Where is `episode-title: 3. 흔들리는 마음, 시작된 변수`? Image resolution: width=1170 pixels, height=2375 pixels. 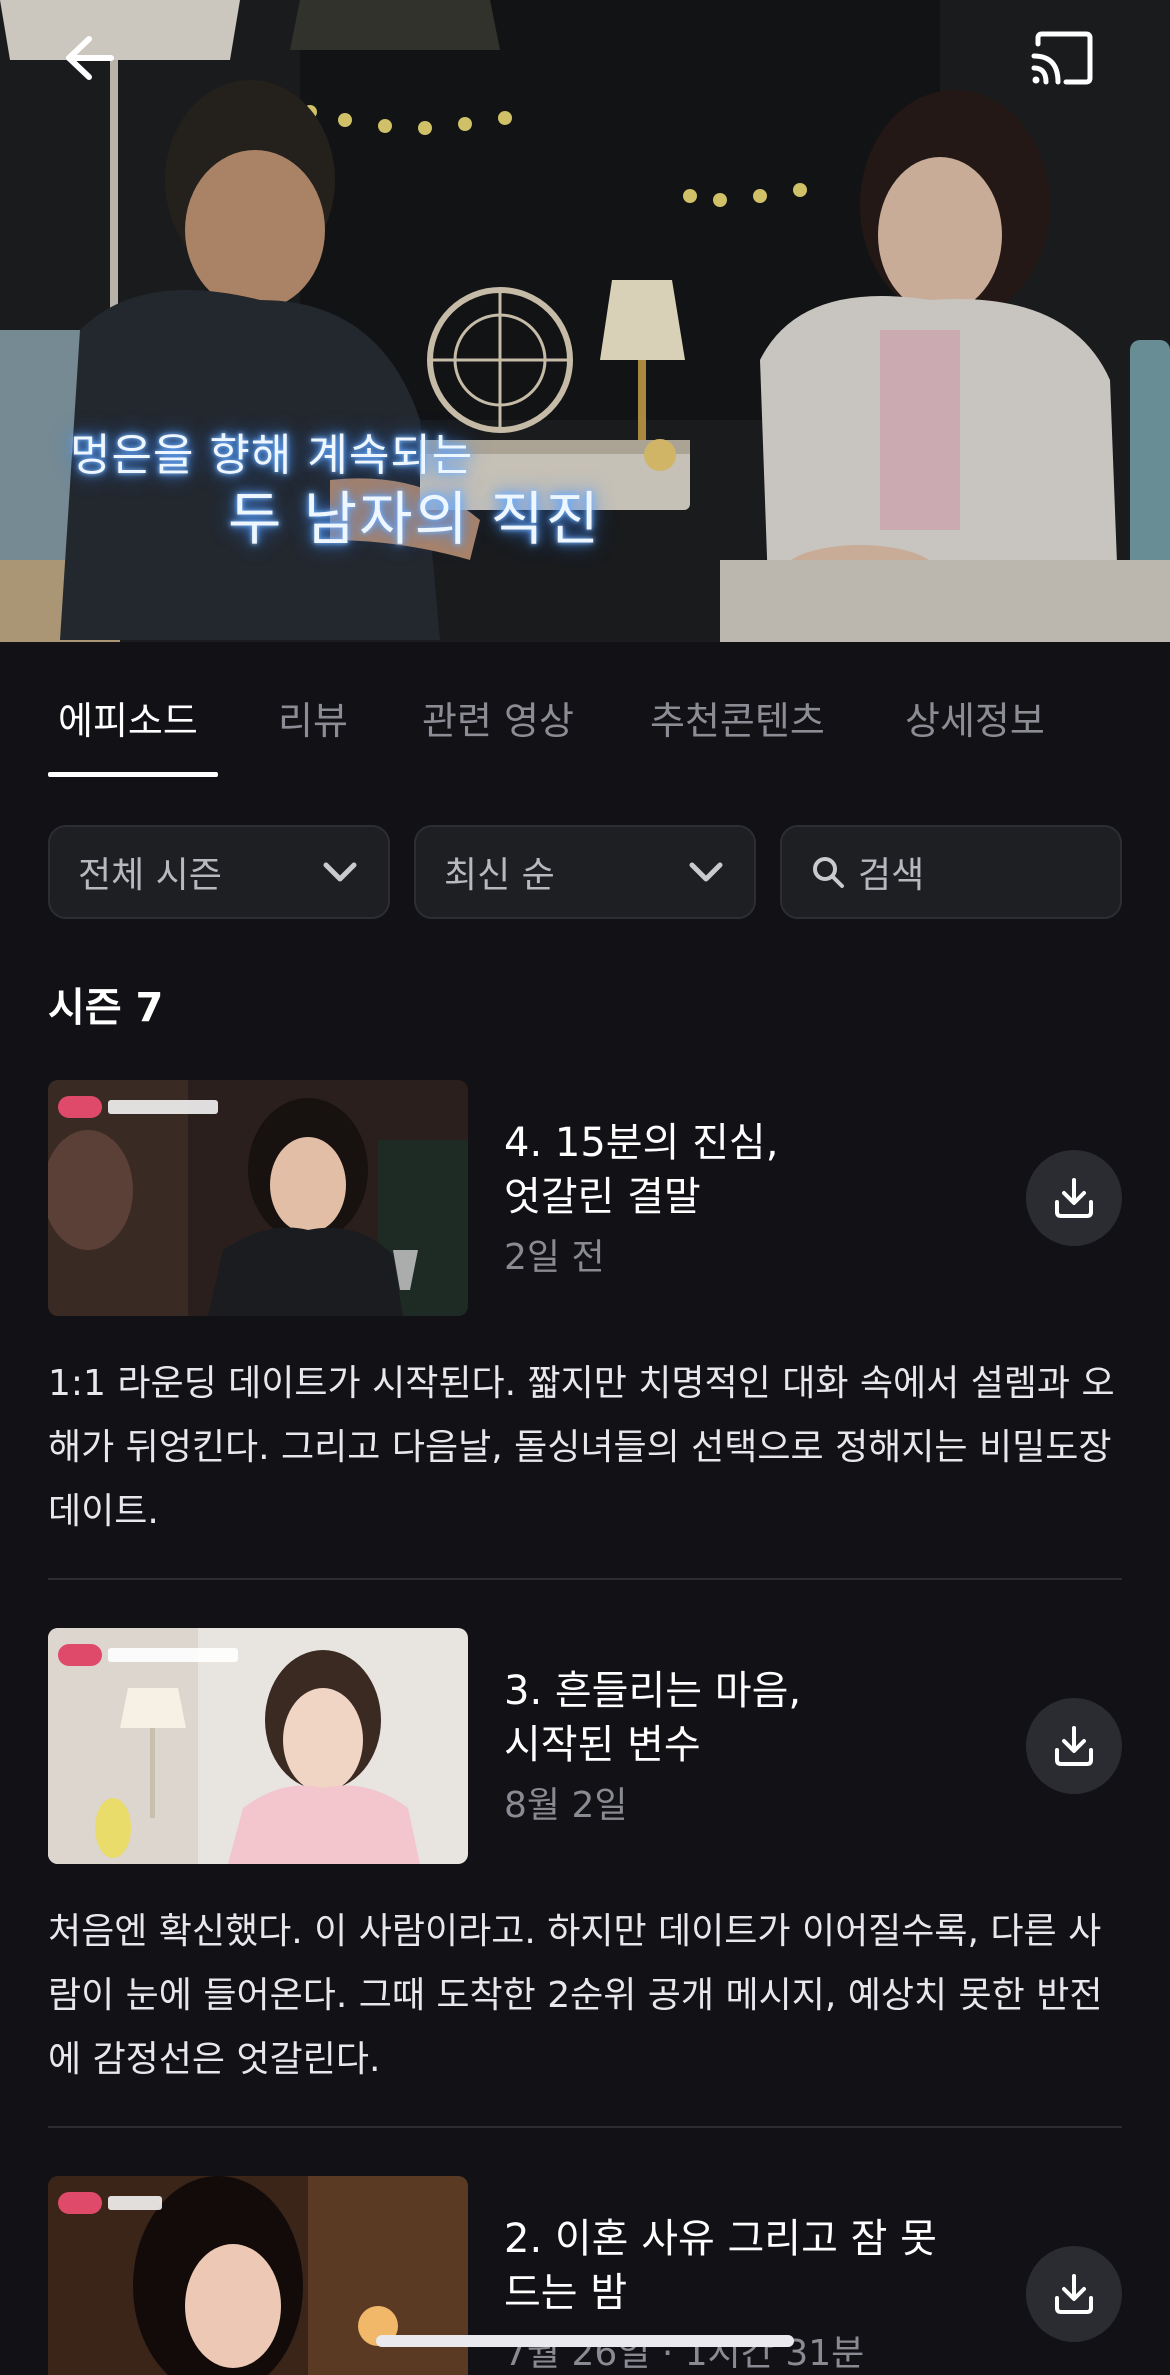 episode-title: 3. 흔들리는 마음, 시작된 변수 is located at coordinates (744, 1718).